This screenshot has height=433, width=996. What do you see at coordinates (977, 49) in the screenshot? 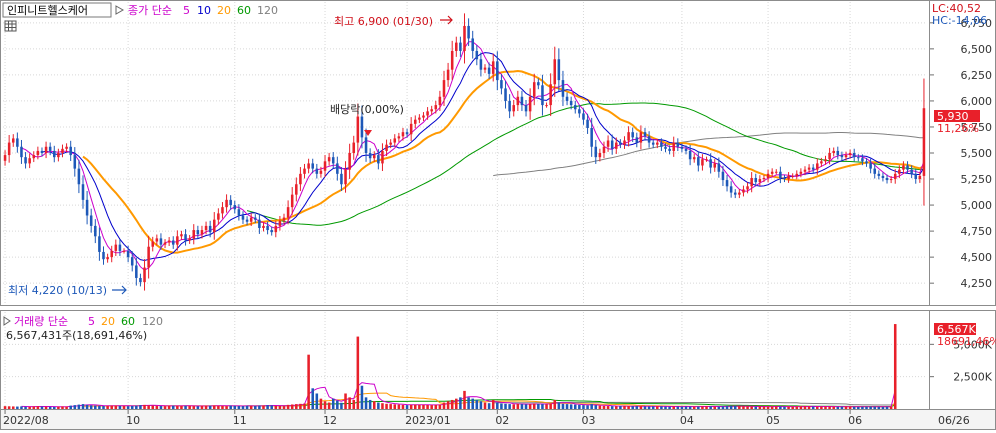
I see `price-tick-label: 6,500` at bounding box center [977, 49].